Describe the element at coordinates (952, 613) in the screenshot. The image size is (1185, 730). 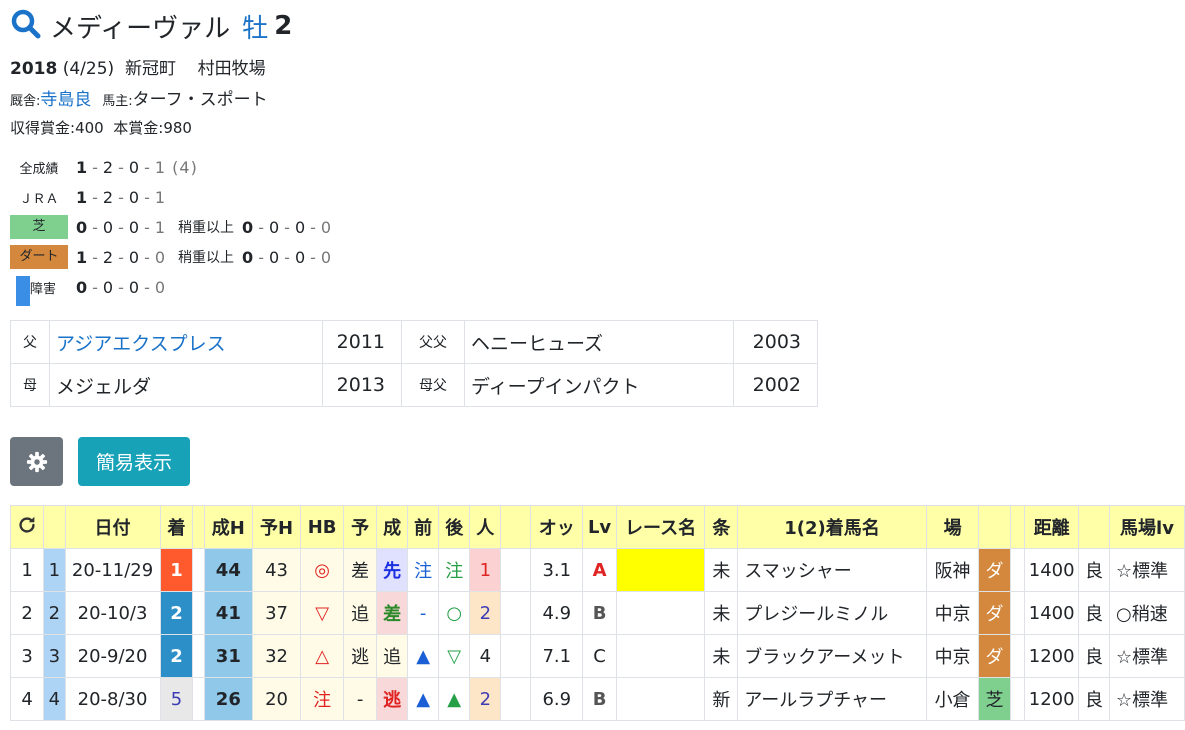
I see `course: 中京` at that location.